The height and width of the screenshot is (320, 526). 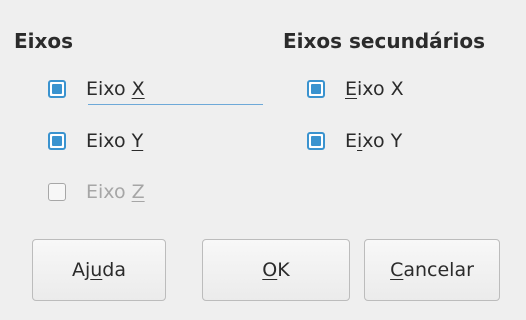 What do you see at coordinates (374, 89) in the screenshot?
I see `secondary-x-axis-label: Eixo X` at bounding box center [374, 89].